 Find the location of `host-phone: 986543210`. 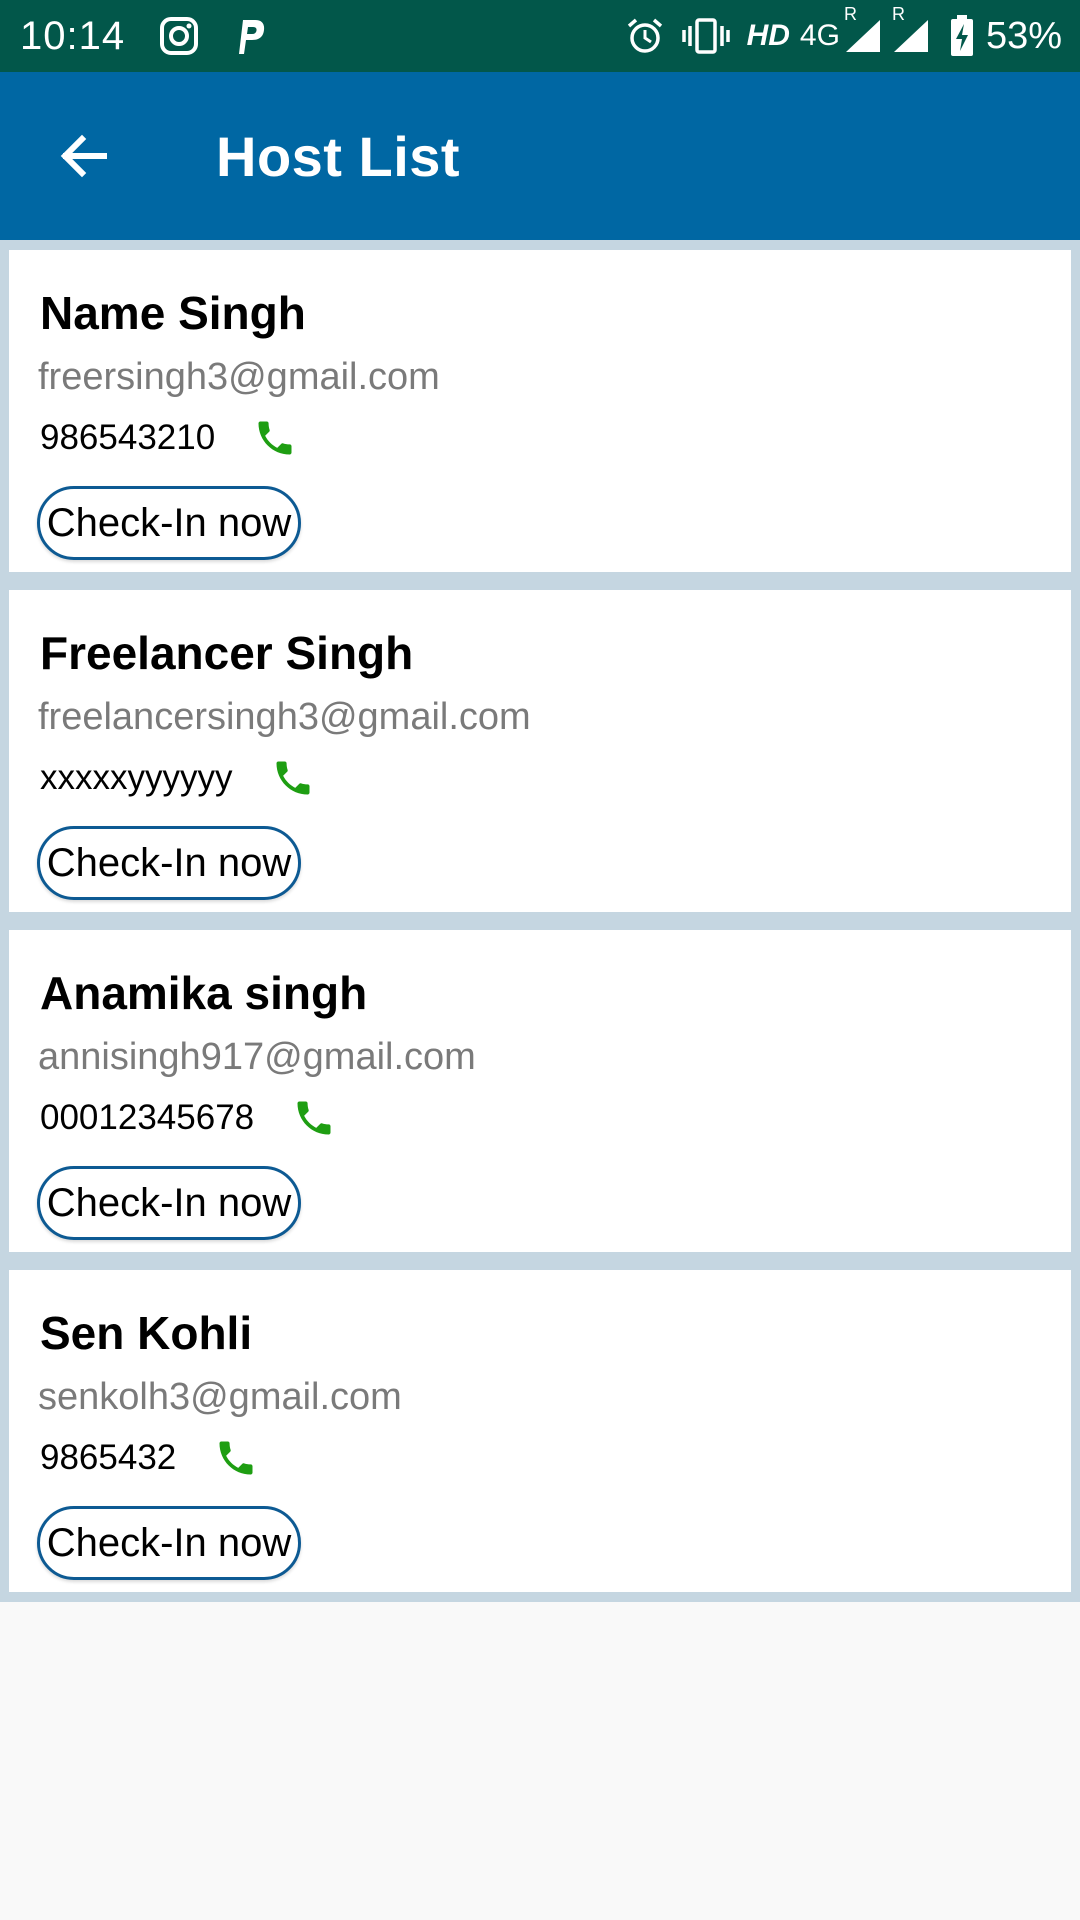

host-phone: 986543210 is located at coordinates (128, 437).